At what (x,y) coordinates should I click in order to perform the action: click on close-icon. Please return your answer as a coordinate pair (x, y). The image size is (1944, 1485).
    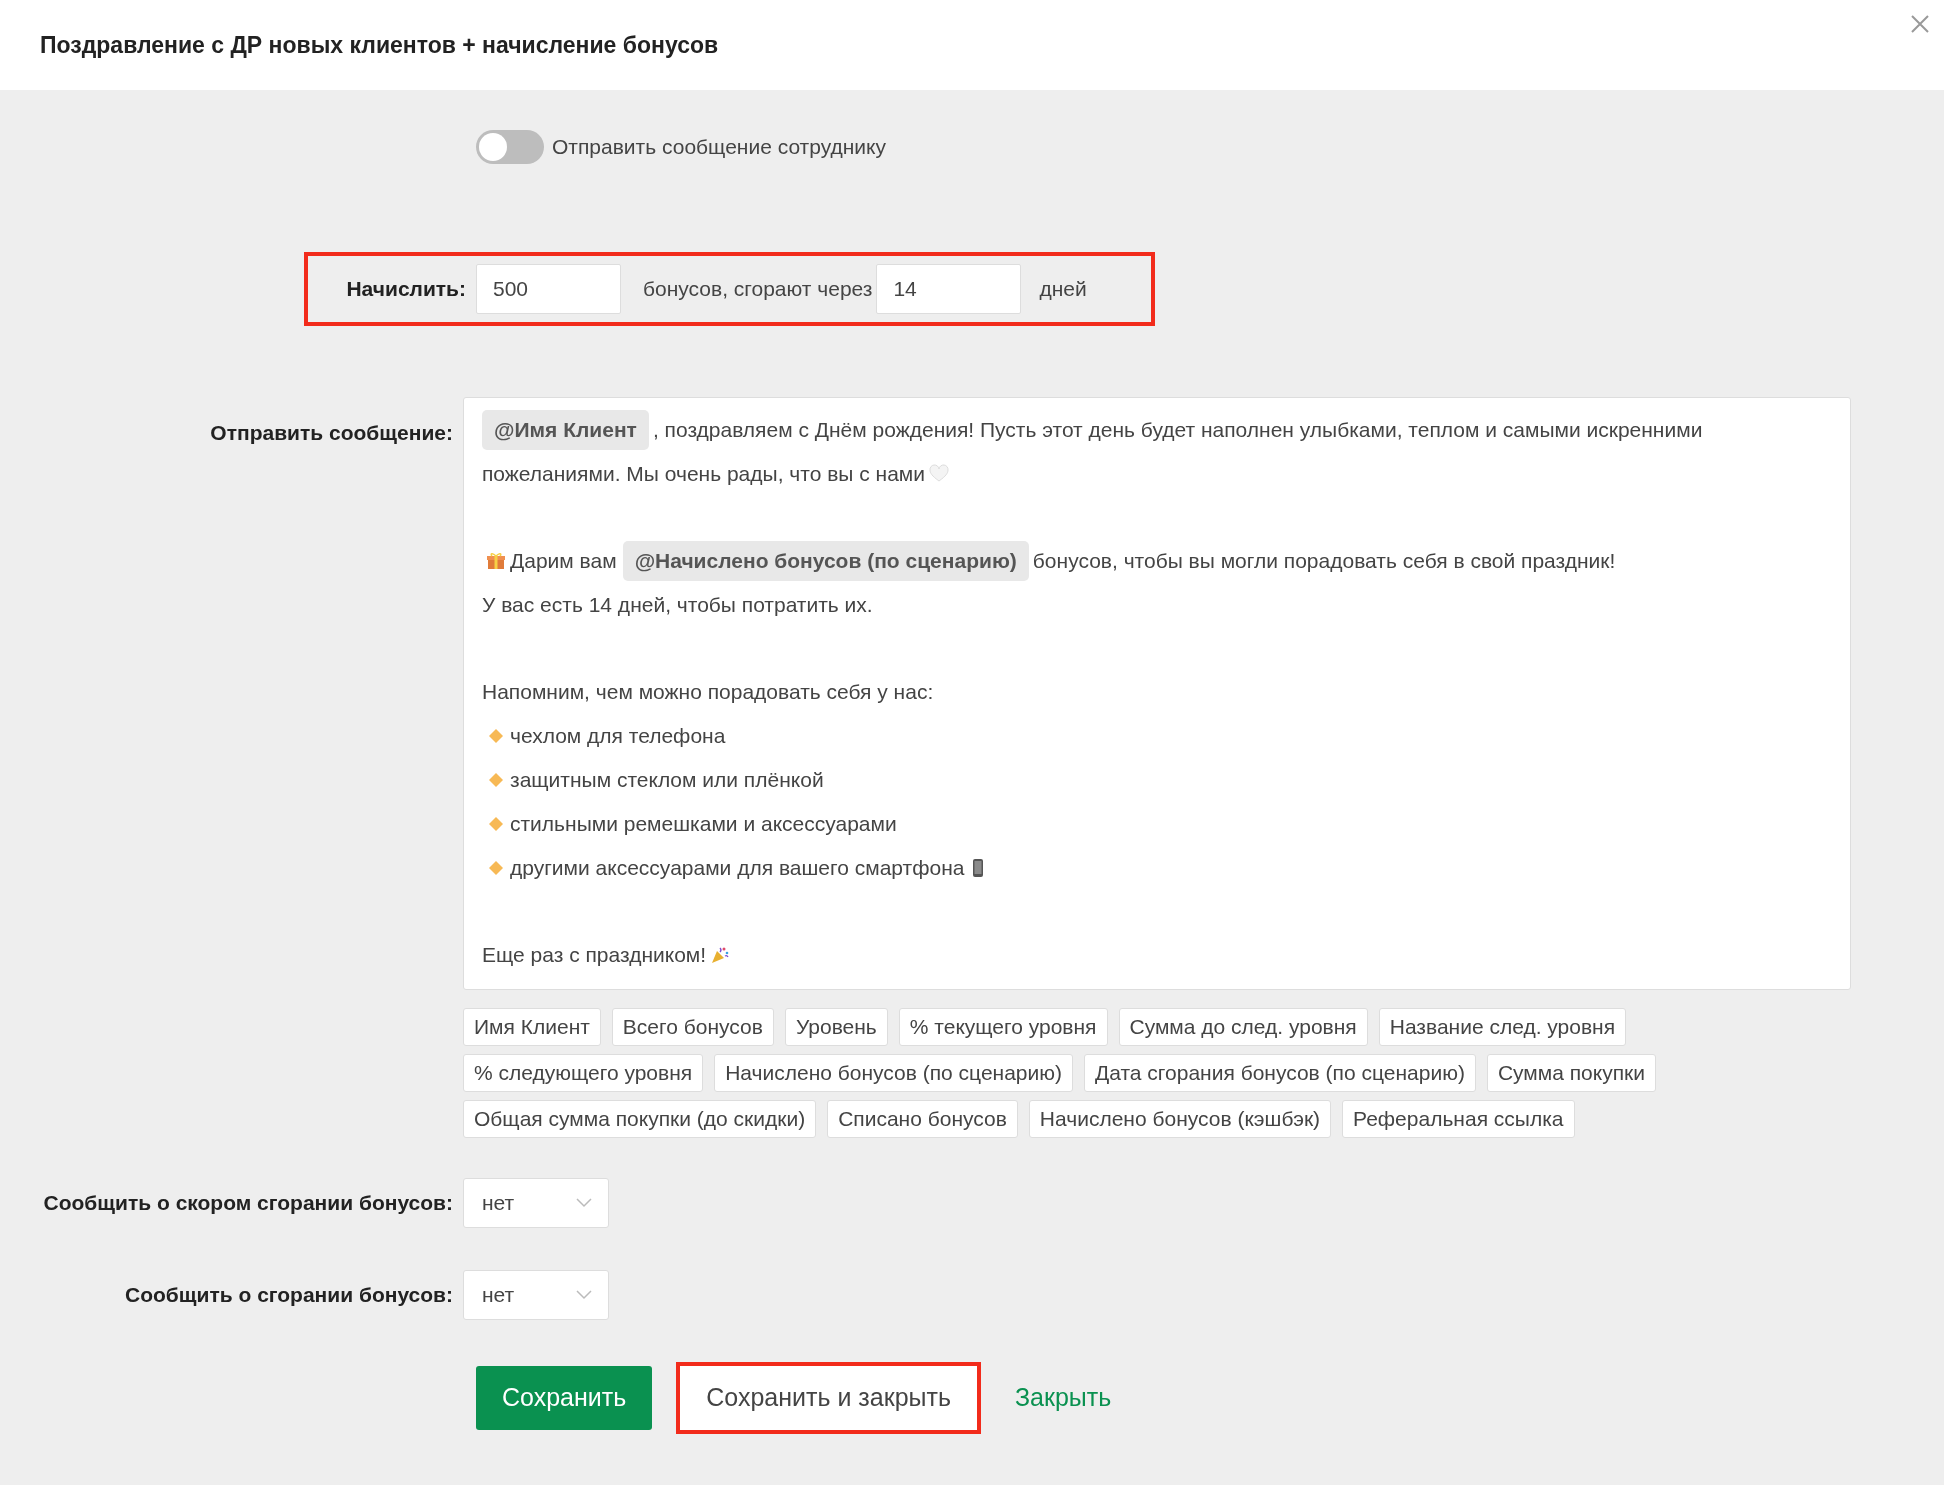
    Looking at the image, I should click on (1920, 24).